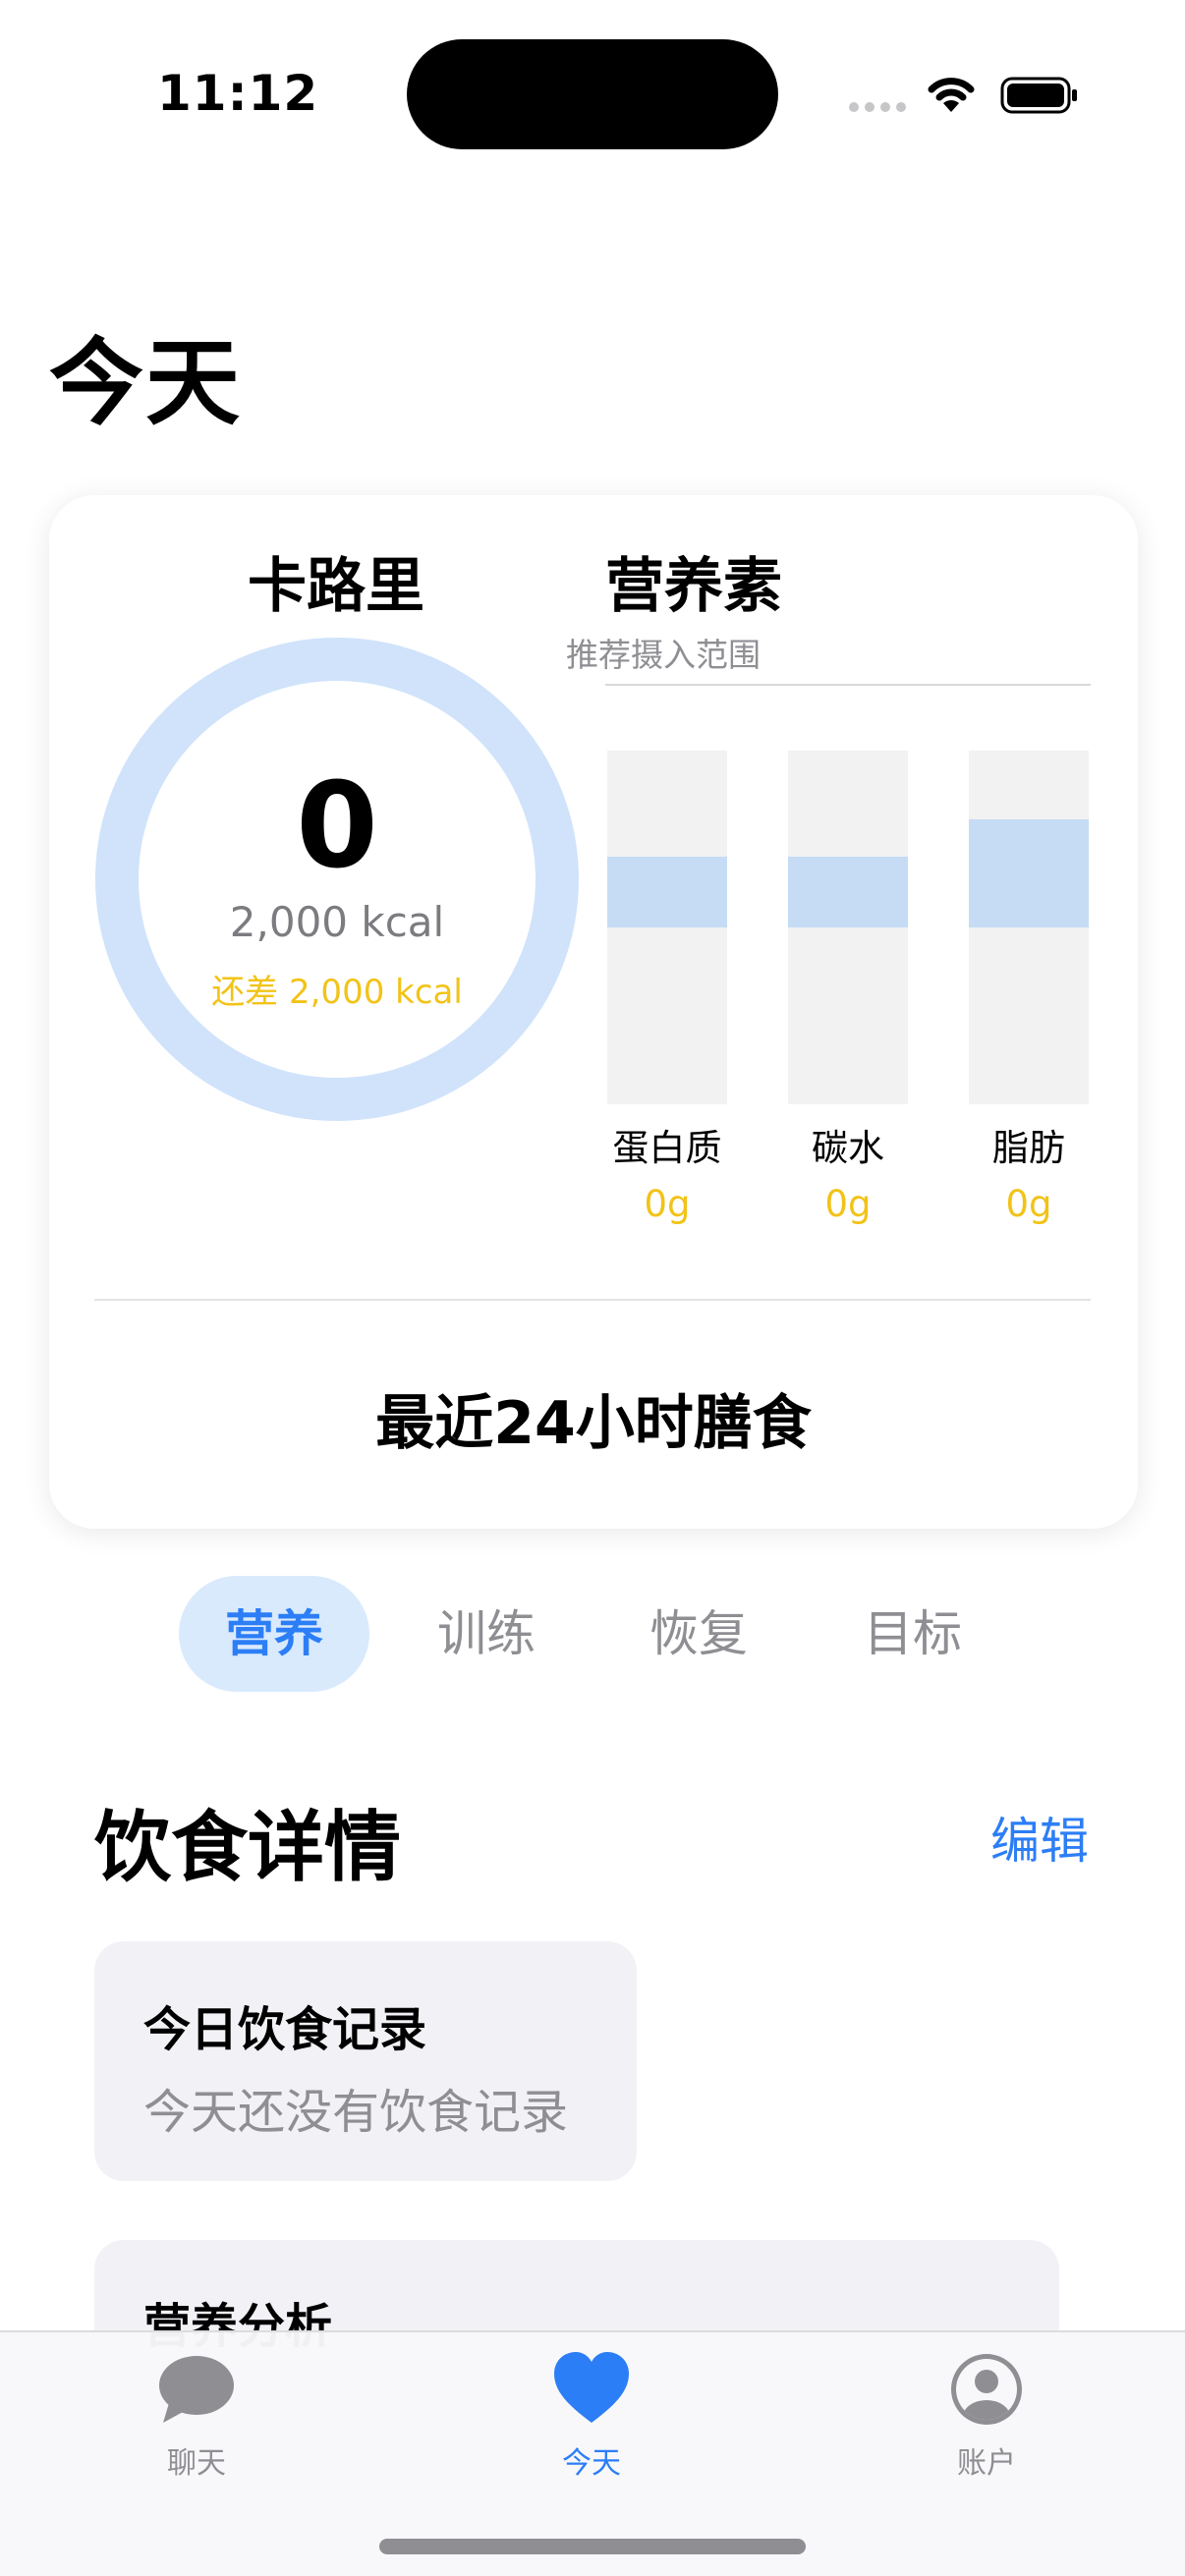 The image size is (1185, 2576). Describe the element at coordinates (1029, 873) in the screenshot. I see `fat-range-band` at that location.